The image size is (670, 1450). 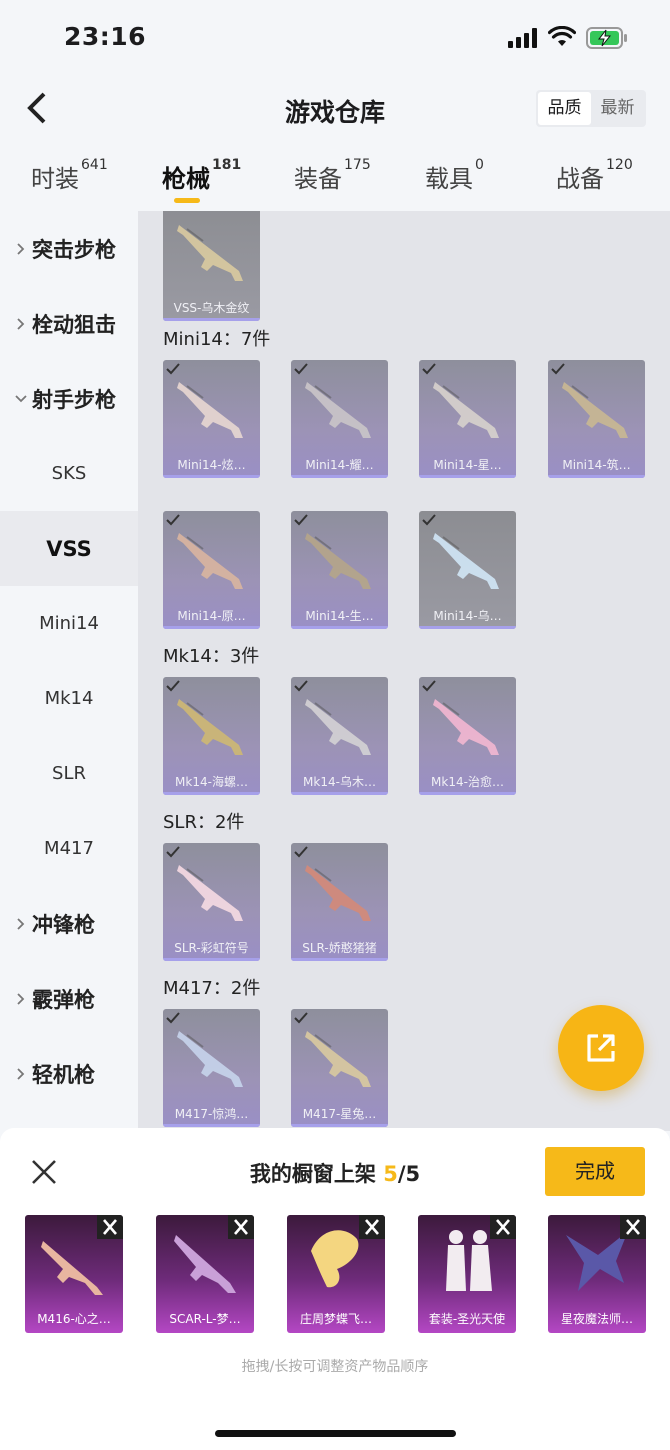 I want to click on tab-count: 175, so click(x=357, y=165).